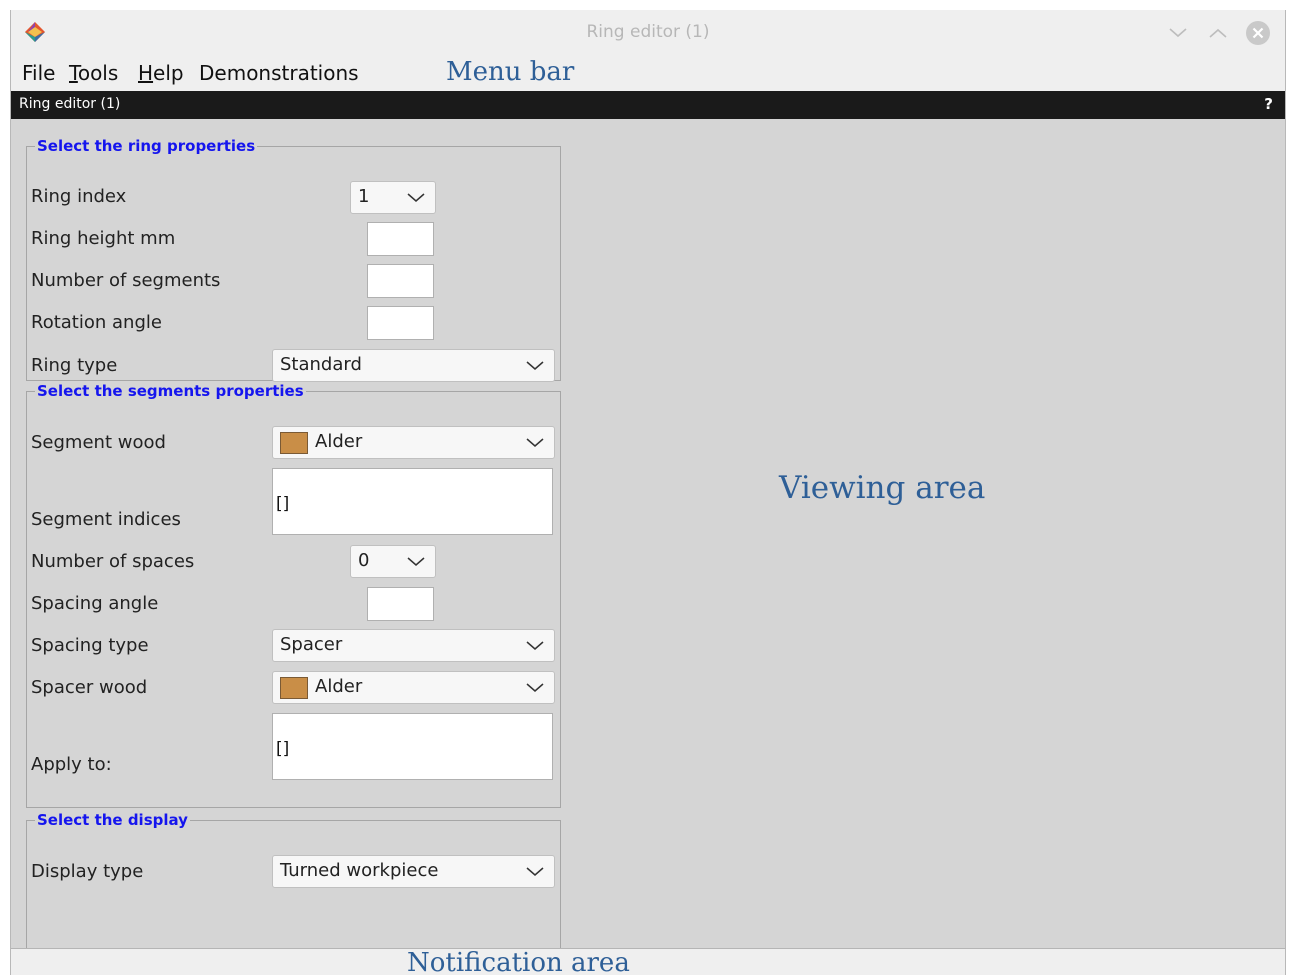  I want to click on menu-file: File, so click(38, 73).